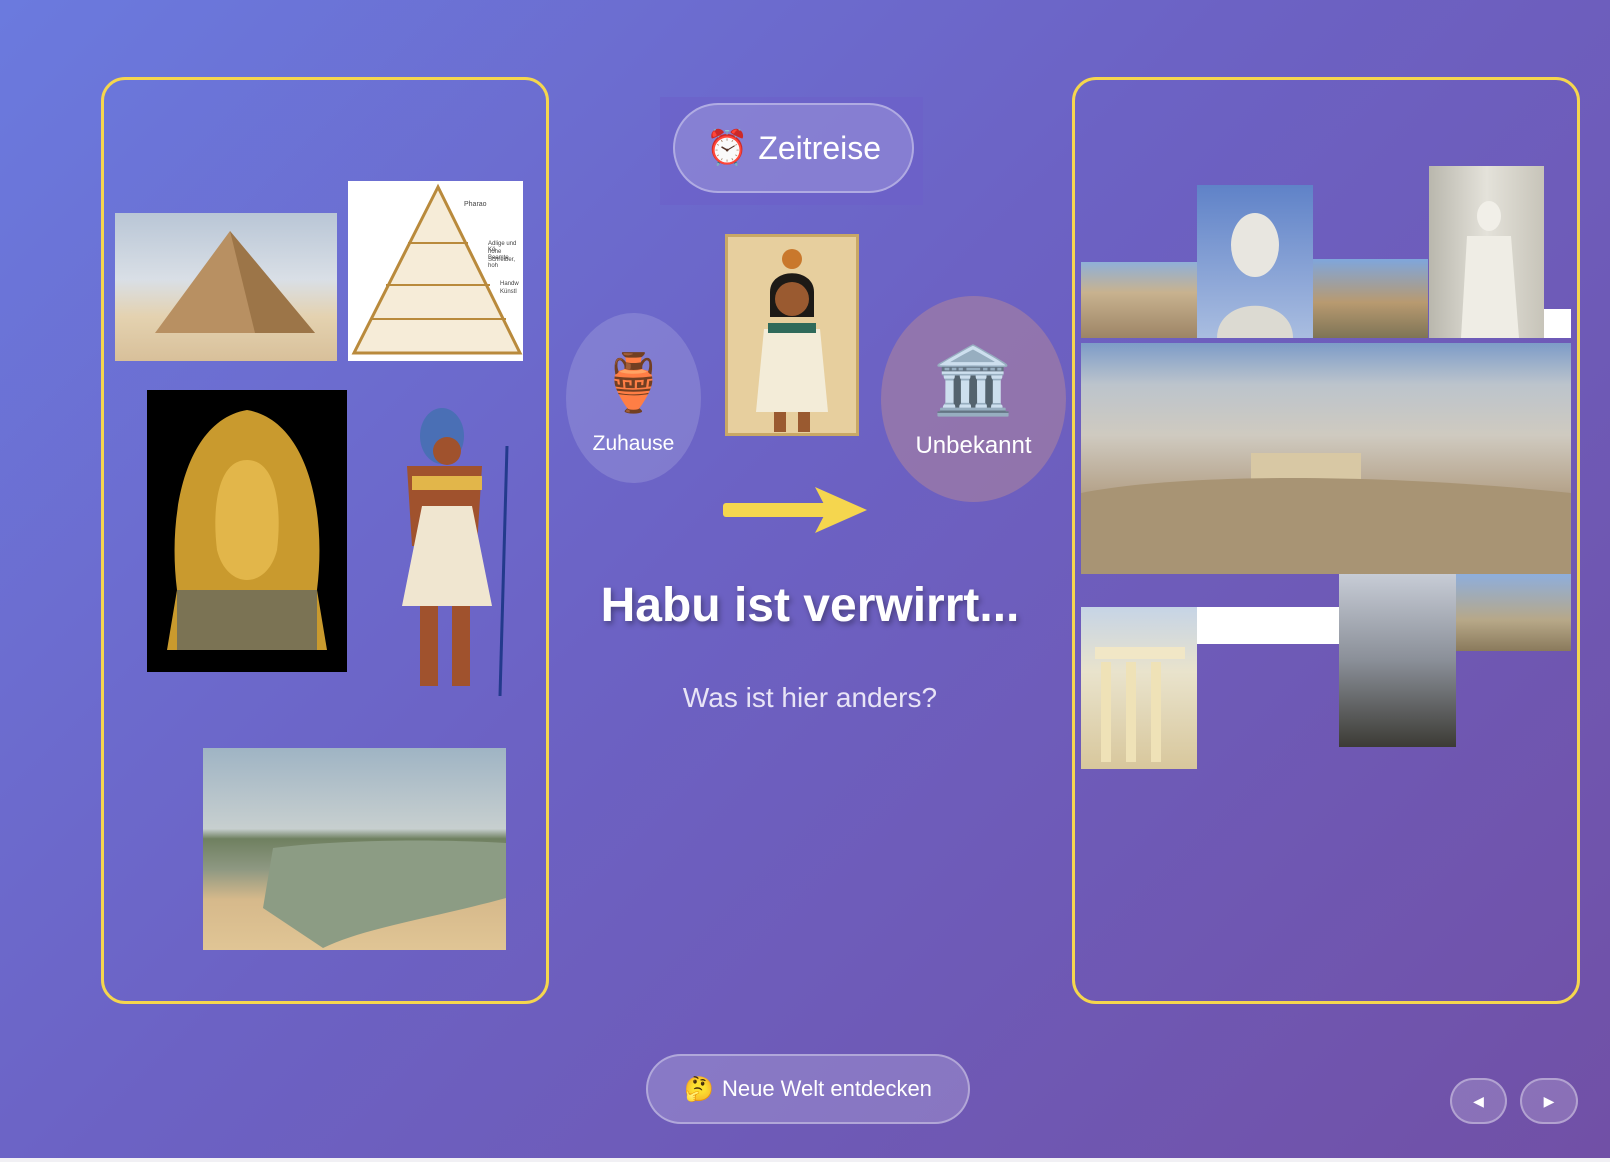 This screenshot has width=1610, height=1162. I want to click on discover-new-world-button: 🤔 Neue Welt entdecken, so click(808, 1089).